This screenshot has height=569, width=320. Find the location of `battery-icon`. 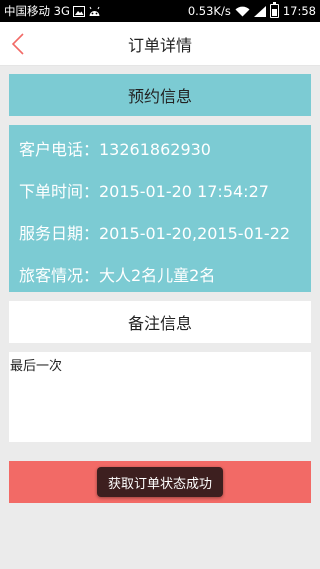

battery-icon is located at coordinates (274, 10).